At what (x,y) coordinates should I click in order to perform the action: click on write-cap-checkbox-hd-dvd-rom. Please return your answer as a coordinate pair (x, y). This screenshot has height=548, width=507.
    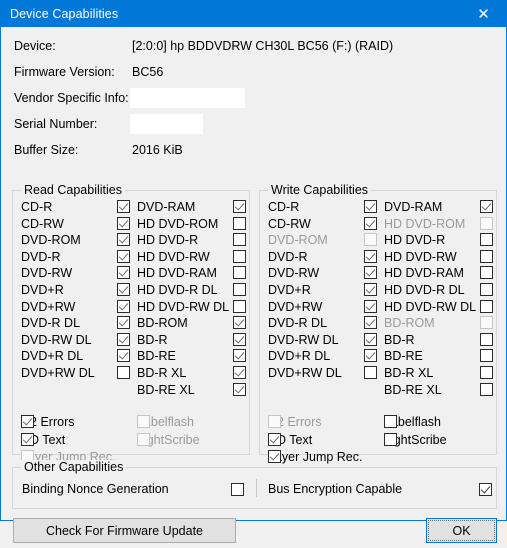
    Looking at the image, I should click on (486, 223).